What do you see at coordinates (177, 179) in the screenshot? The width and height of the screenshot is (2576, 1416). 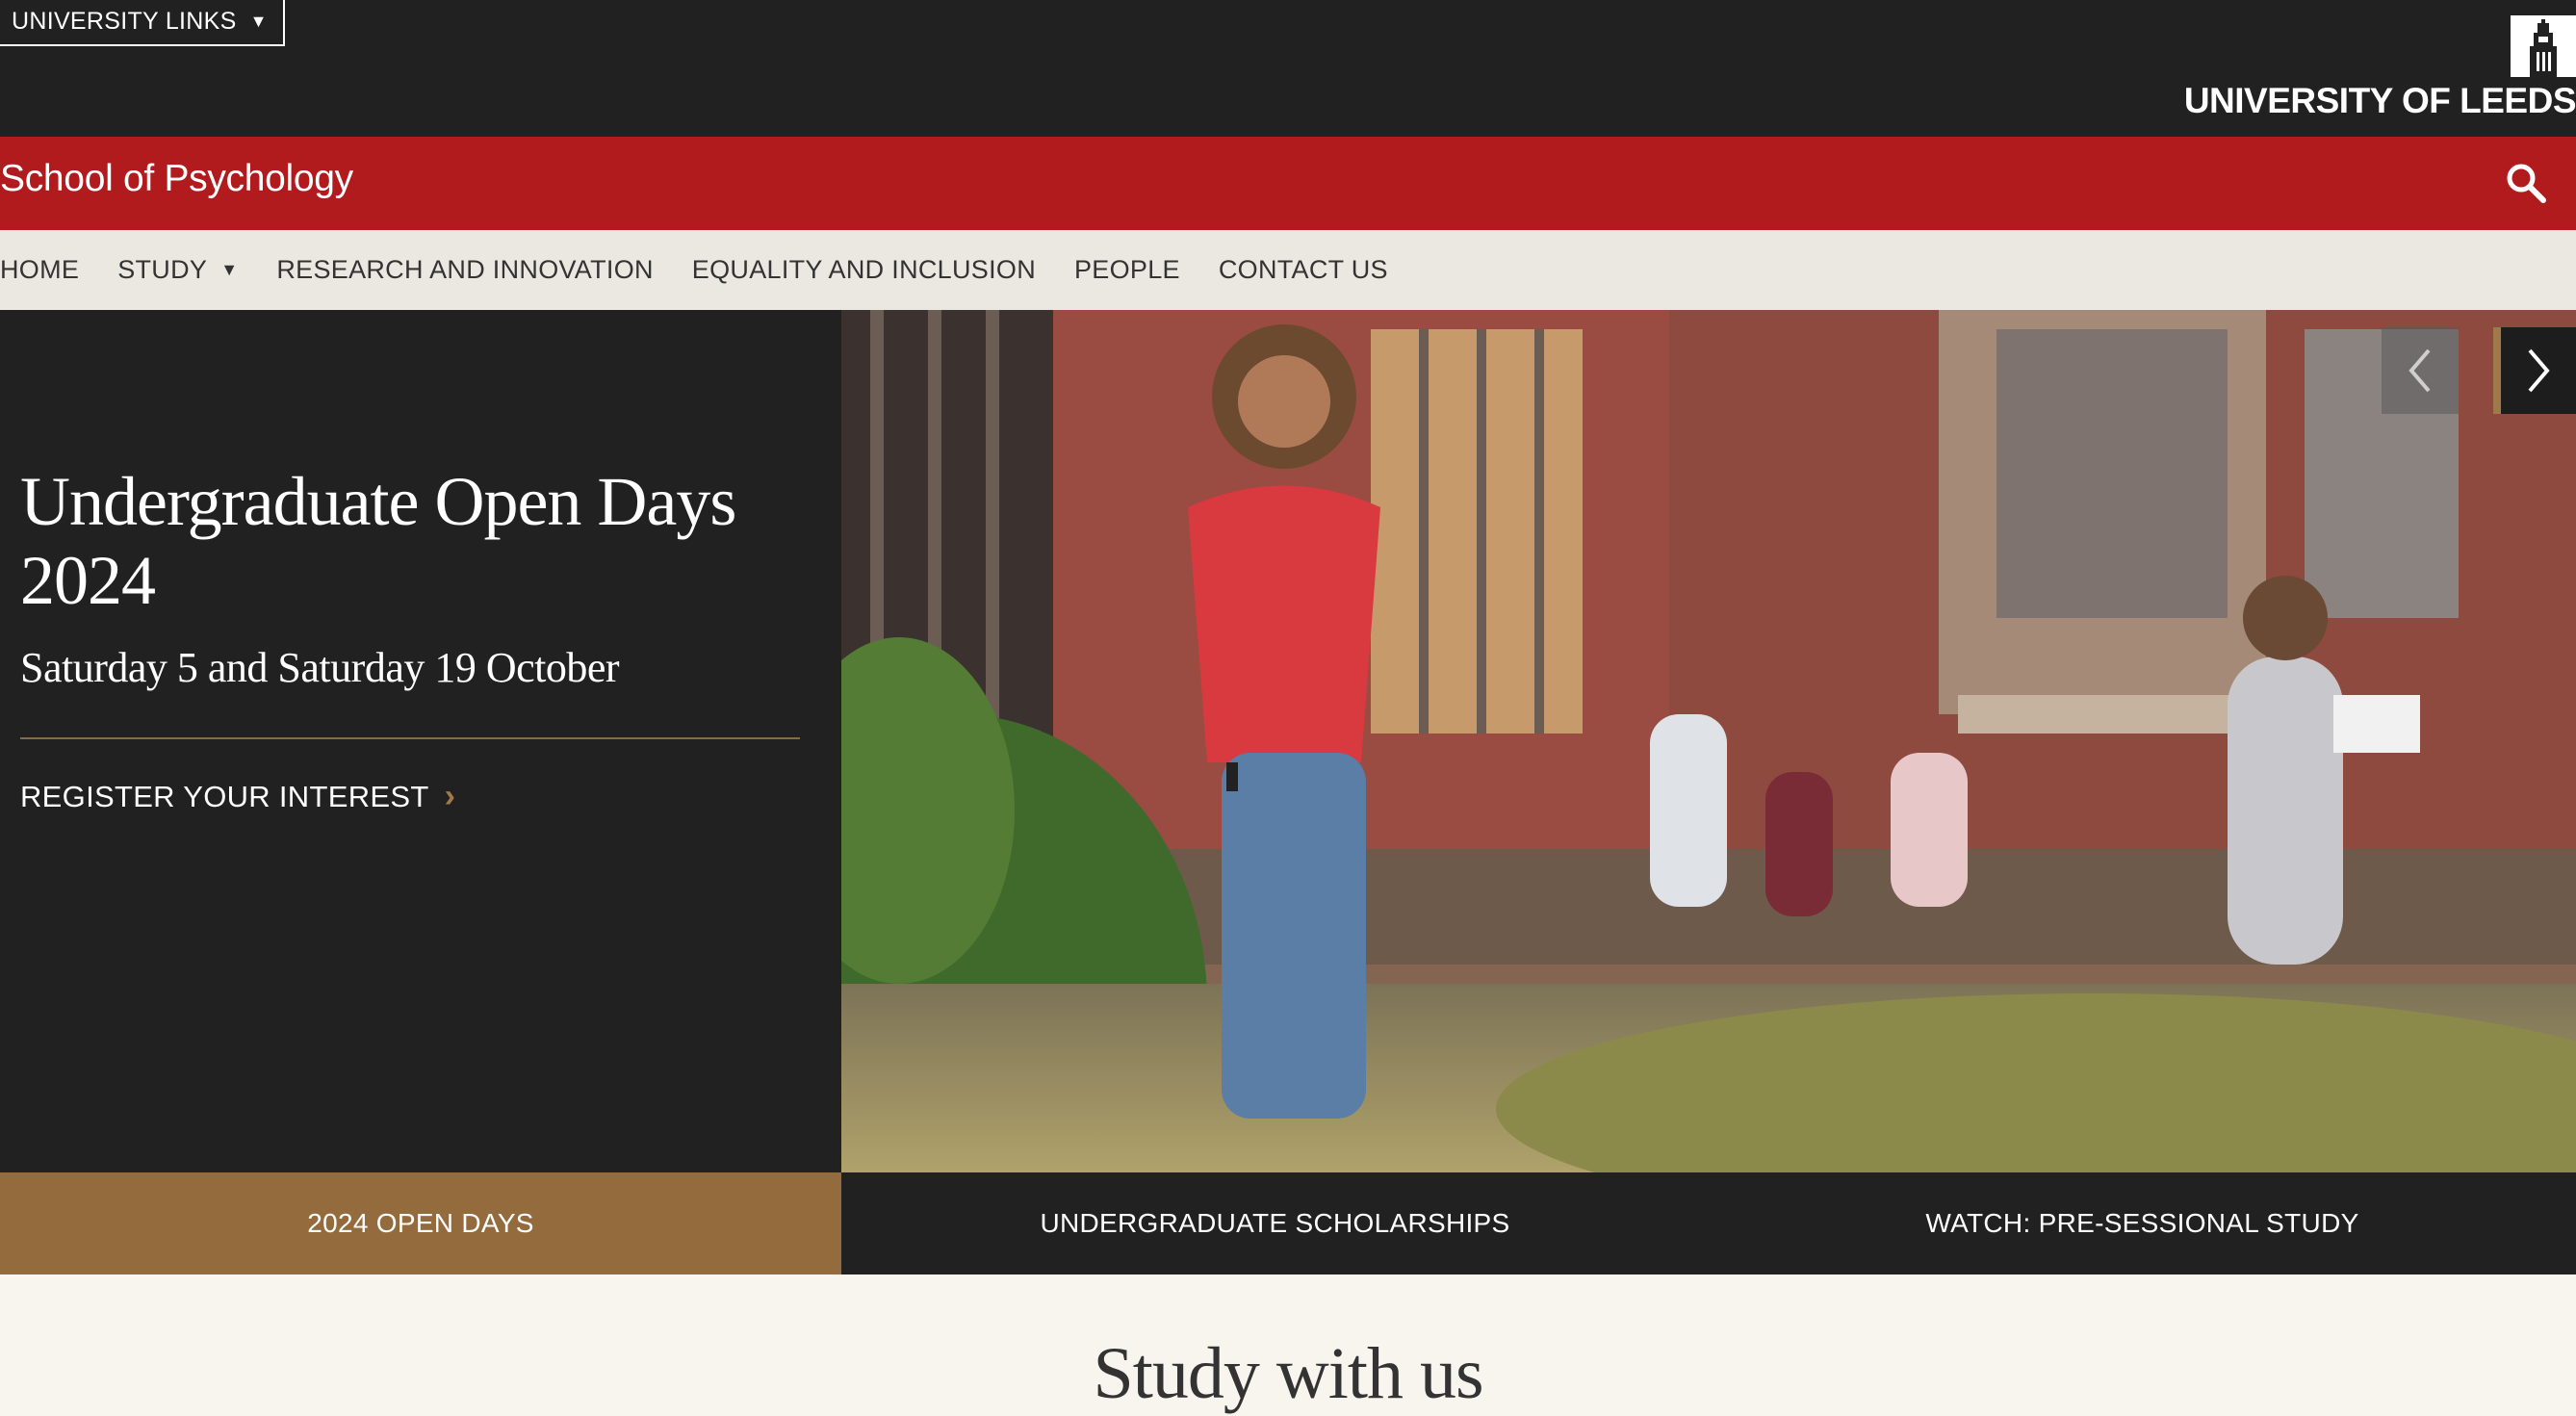 I see `school-title-link: School of Psychology` at bounding box center [177, 179].